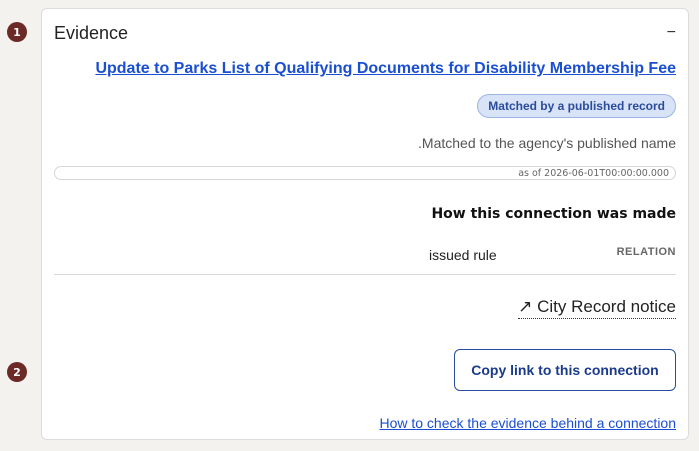  What do you see at coordinates (463, 255) in the screenshot?
I see `relation-value: issued rule` at bounding box center [463, 255].